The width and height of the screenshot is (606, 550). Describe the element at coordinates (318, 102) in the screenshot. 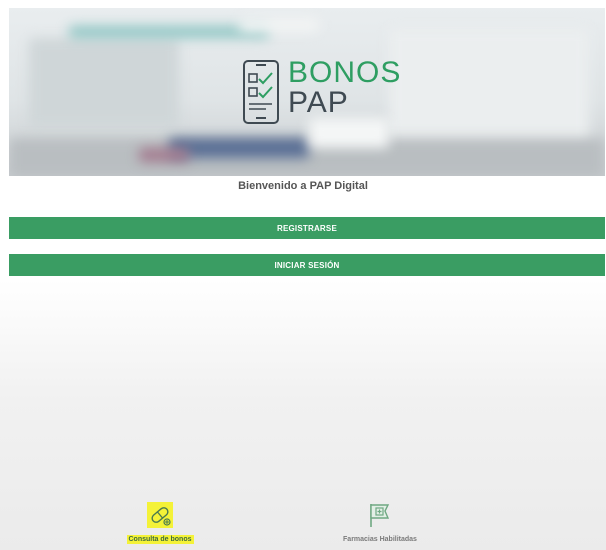

I see `logo-text-pap: PAP` at that location.